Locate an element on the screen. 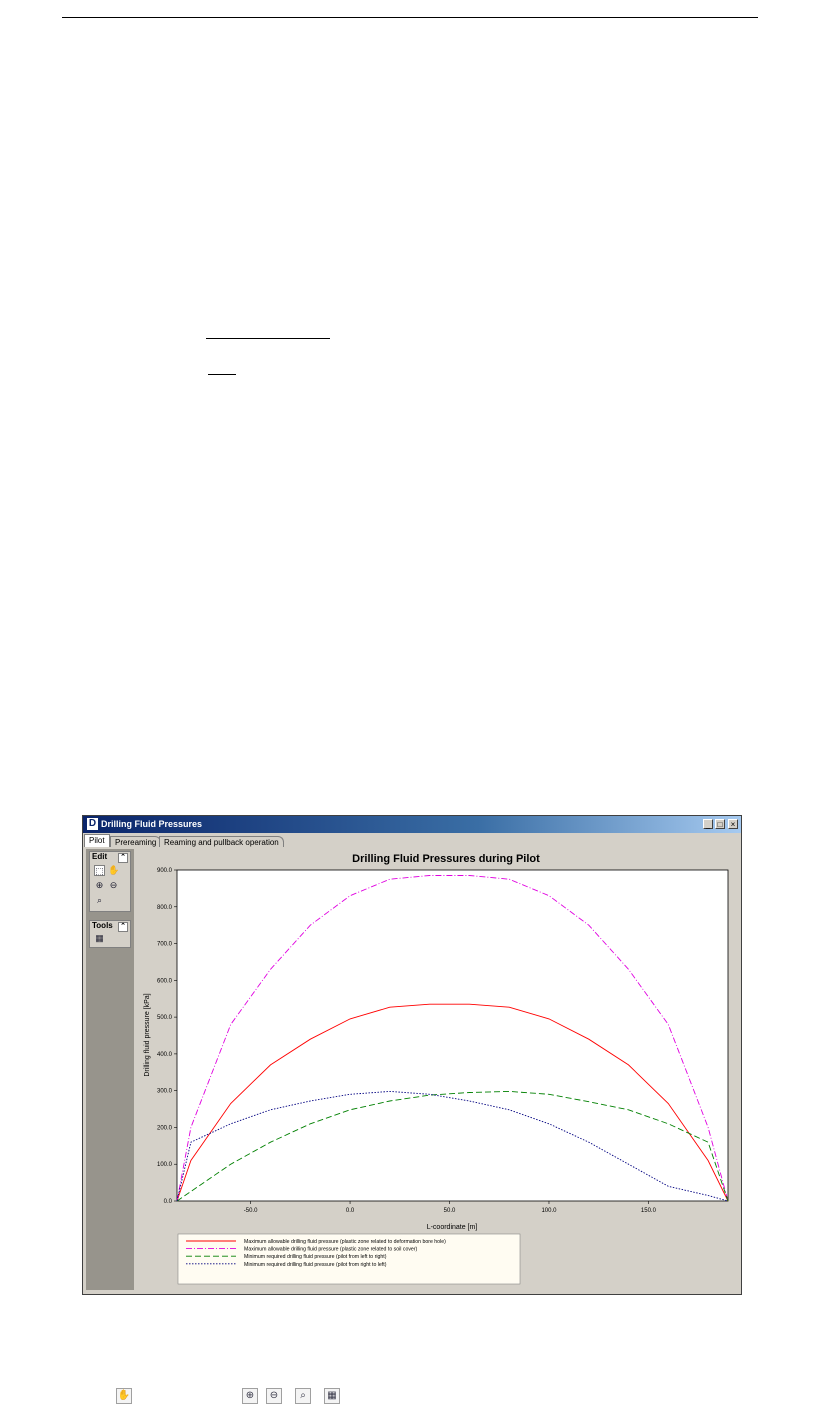  x-tick-label: 50.0 is located at coordinates (450, 1211).